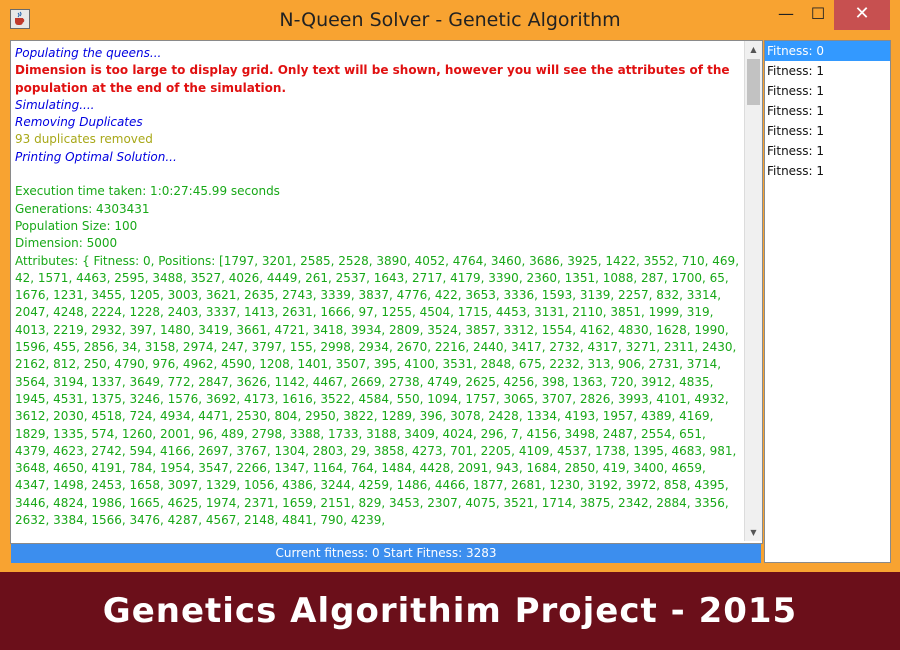  I want to click on scroll-thumb, so click(753, 82).